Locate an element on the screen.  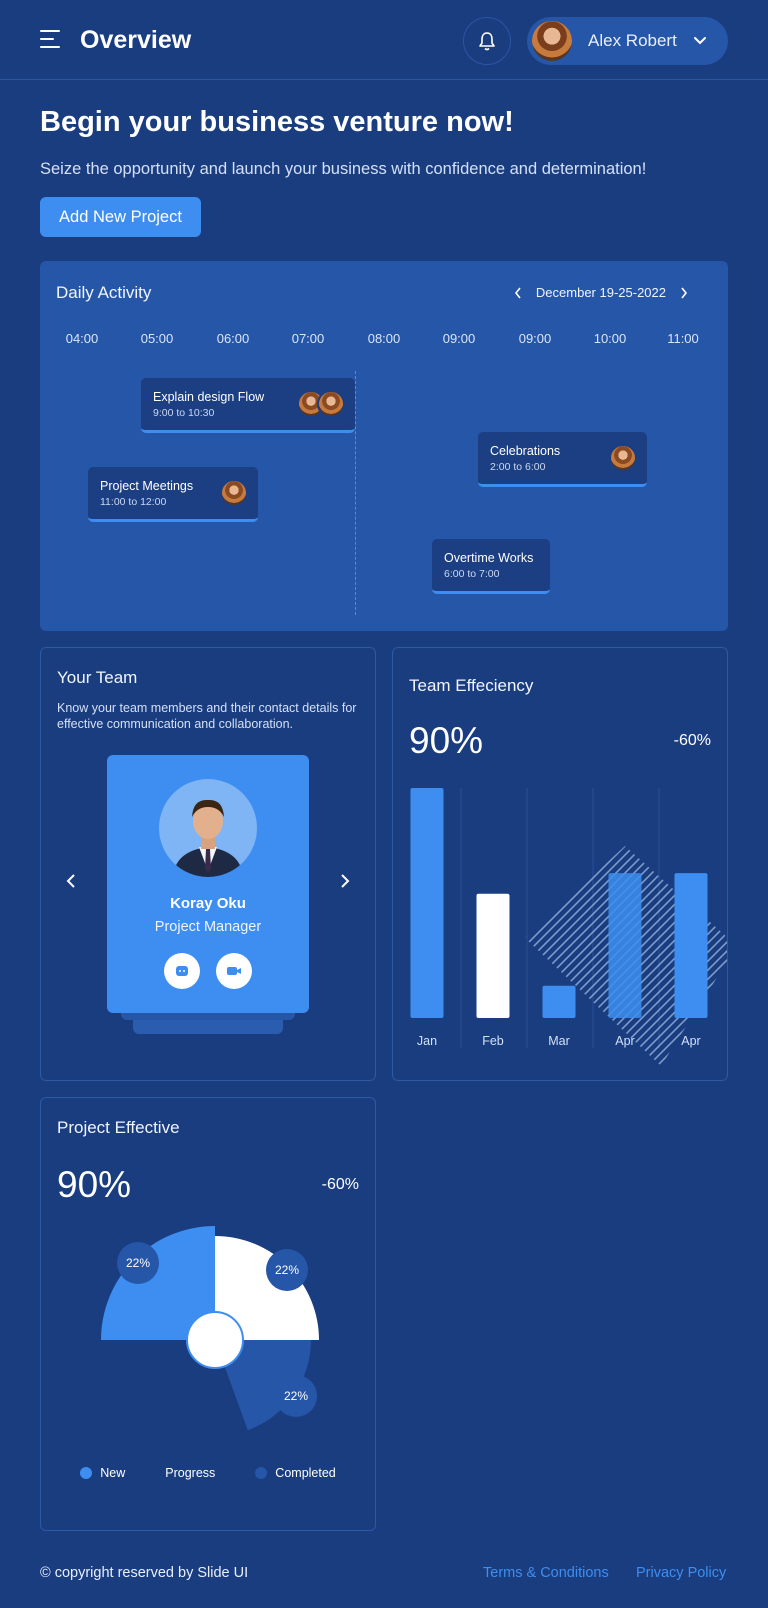
team-efficiency-chart: Jan Feb Mar Apr Apr is located at coordinates (568, 927).